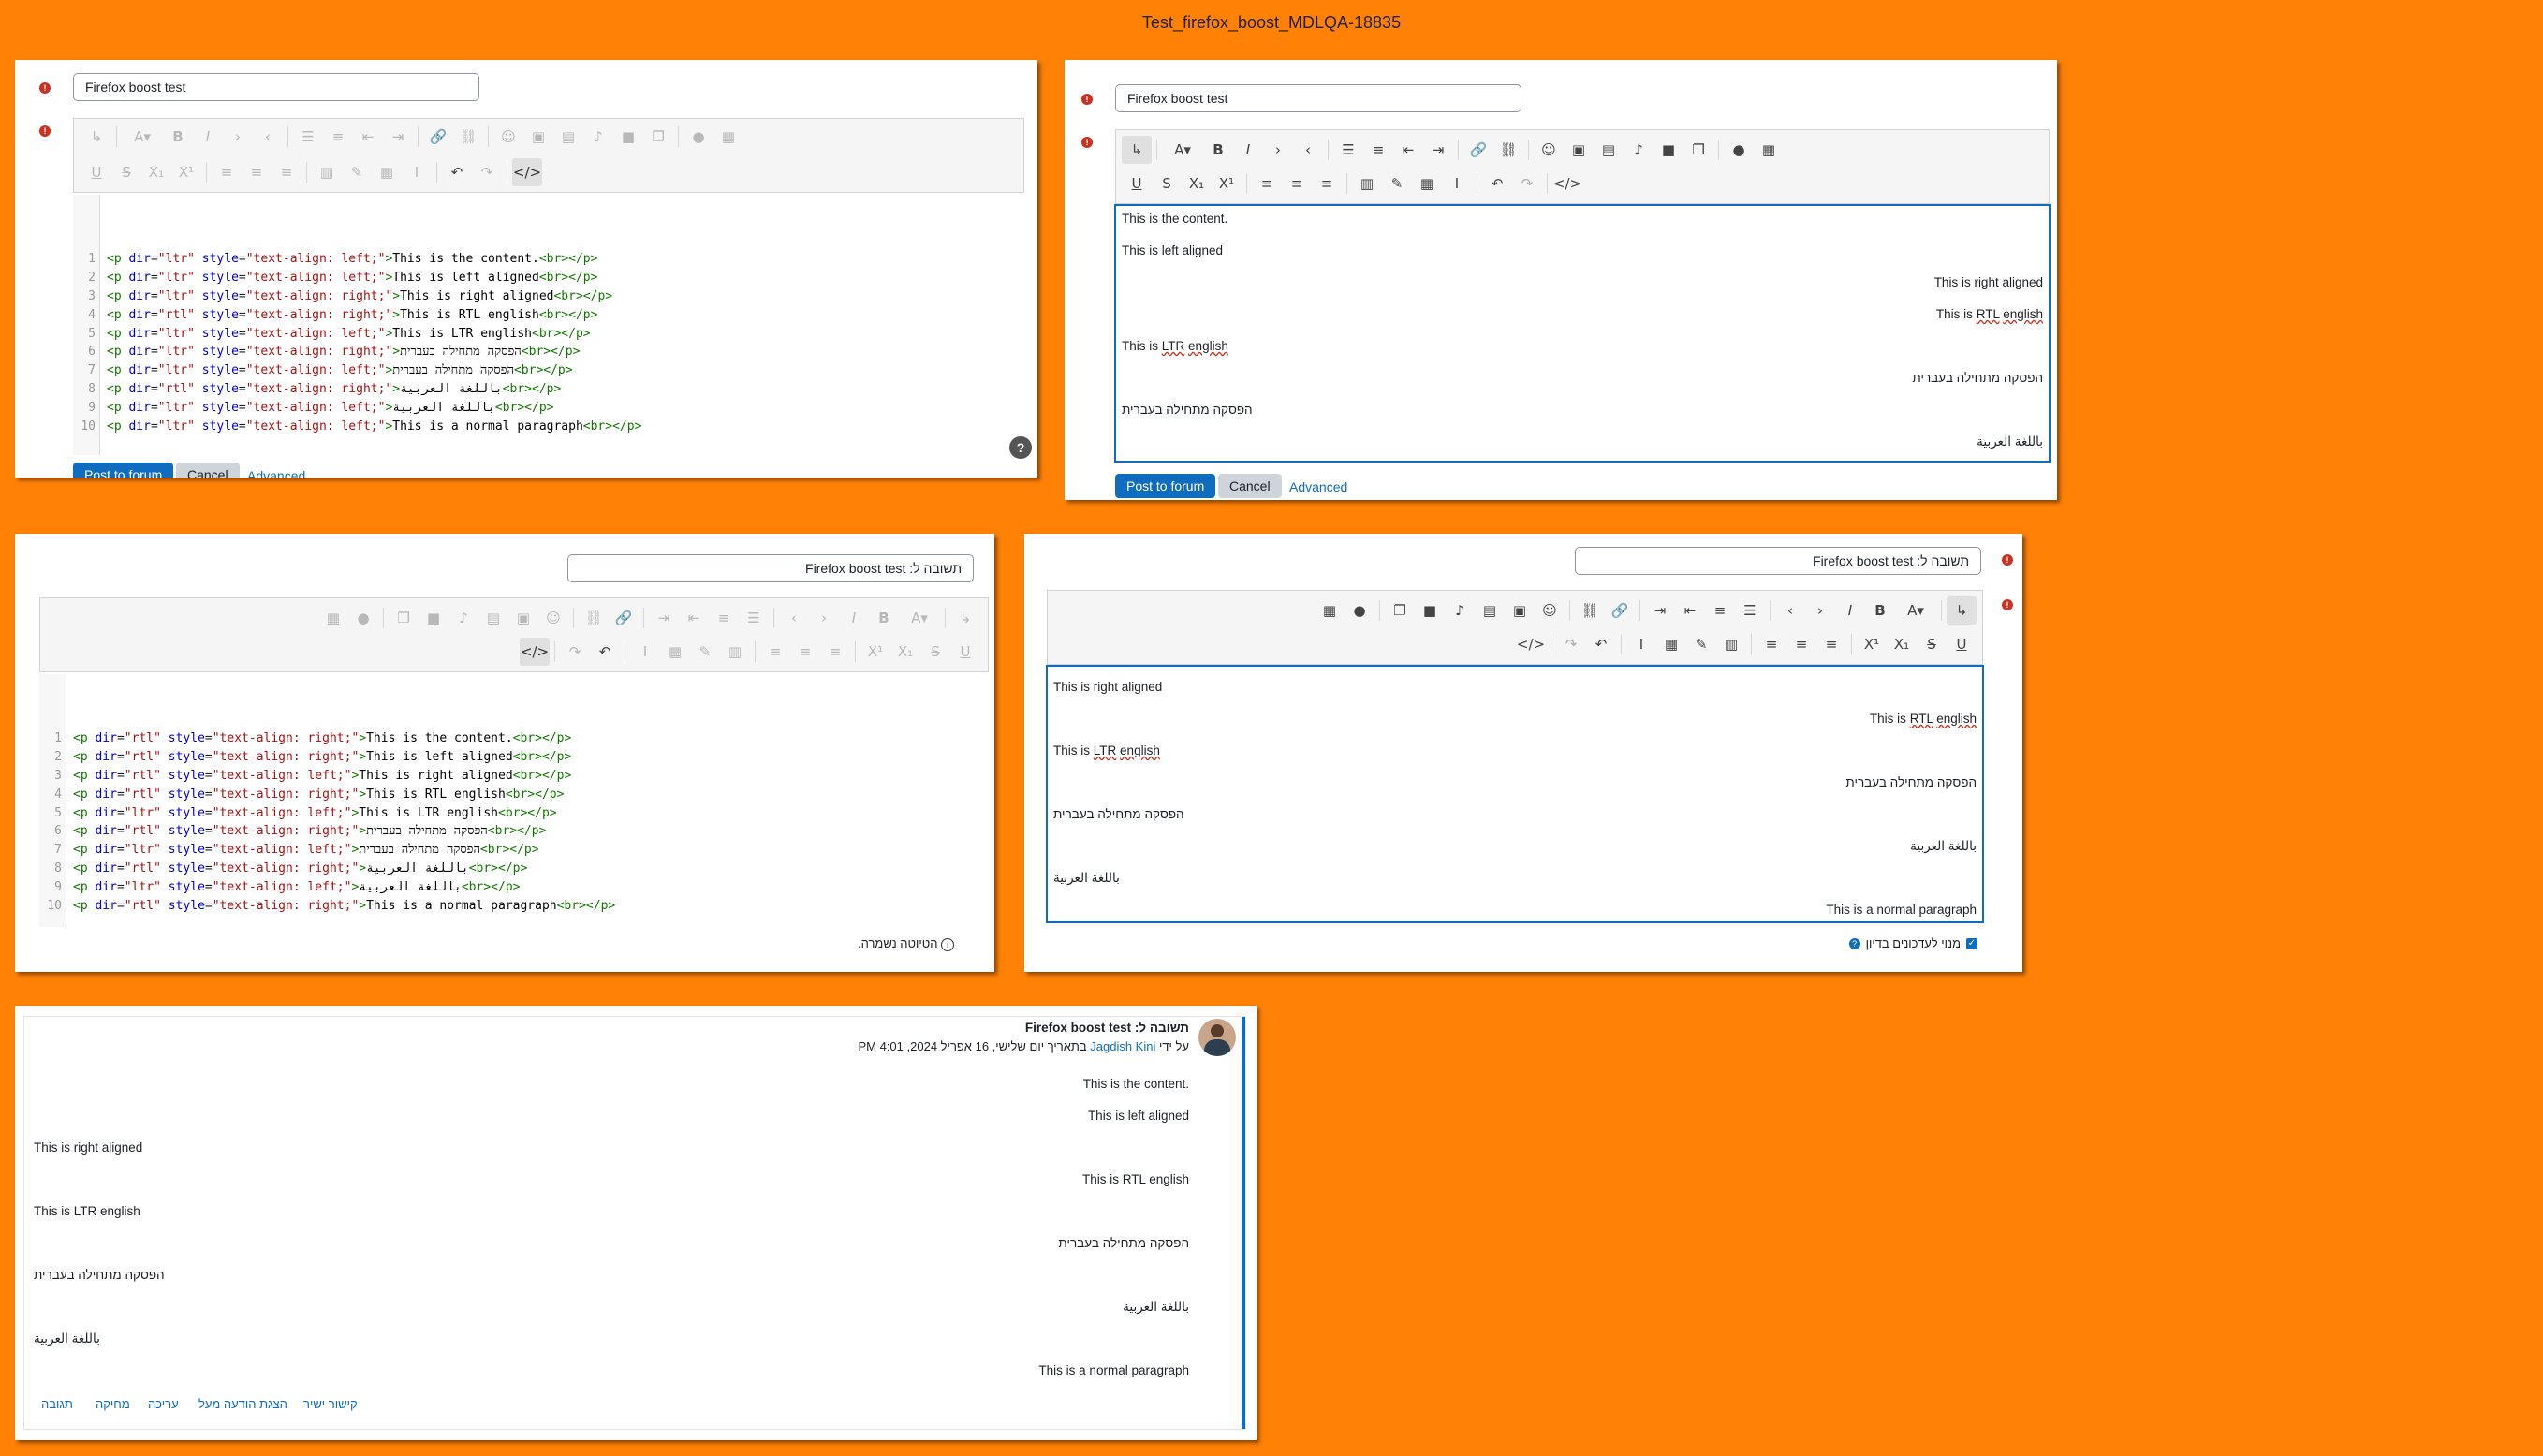 This screenshot has width=2543, height=1456. I want to click on clear-formatting-icon: I, so click(1641, 644).